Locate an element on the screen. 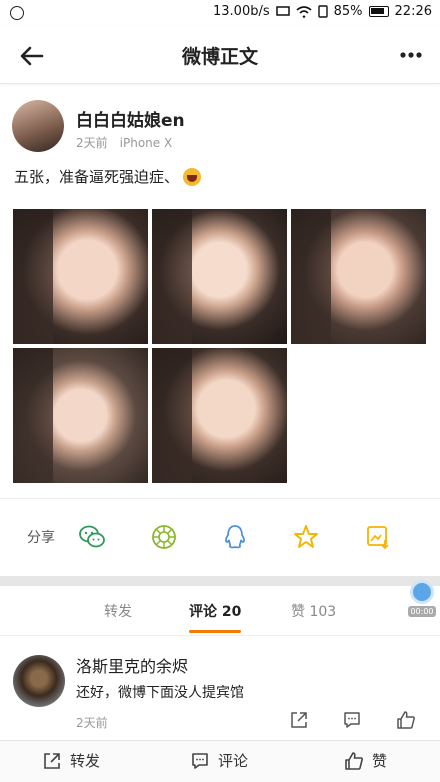  commenter-avatar is located at coordinates (39, 681).